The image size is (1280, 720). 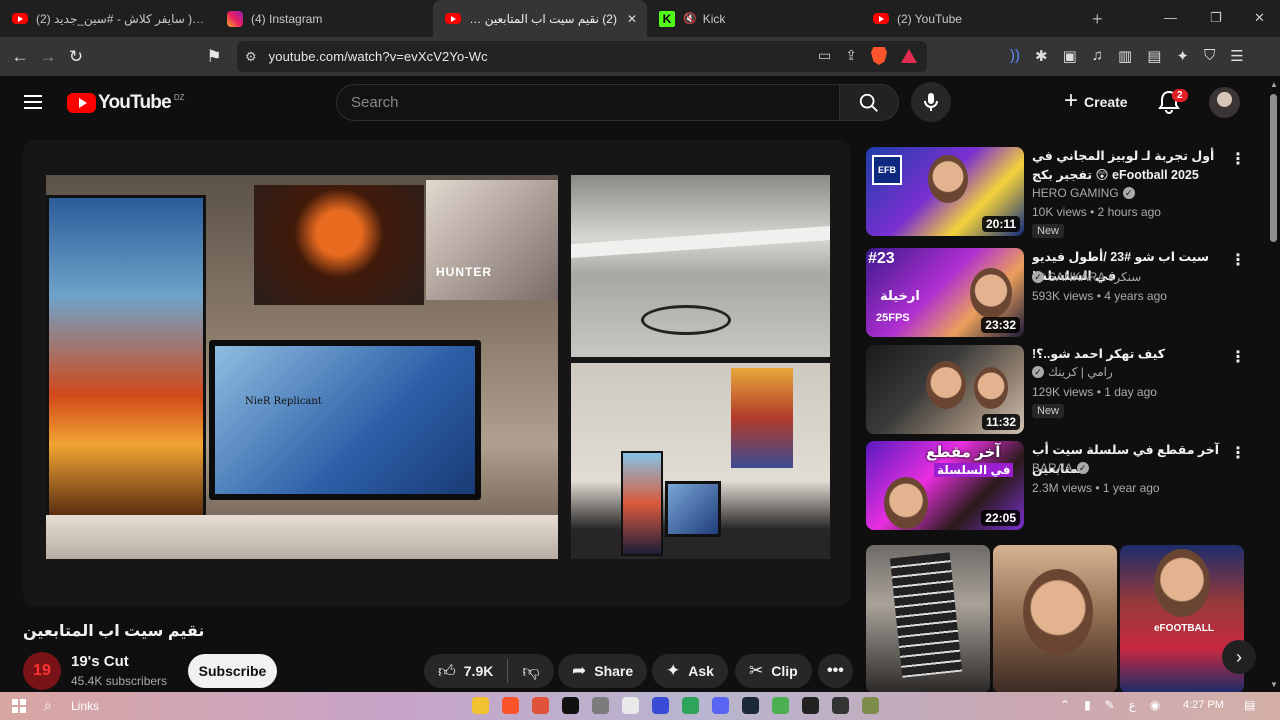 I want to click on subscribe-button: Subscribe, so click(x=232, y=671).